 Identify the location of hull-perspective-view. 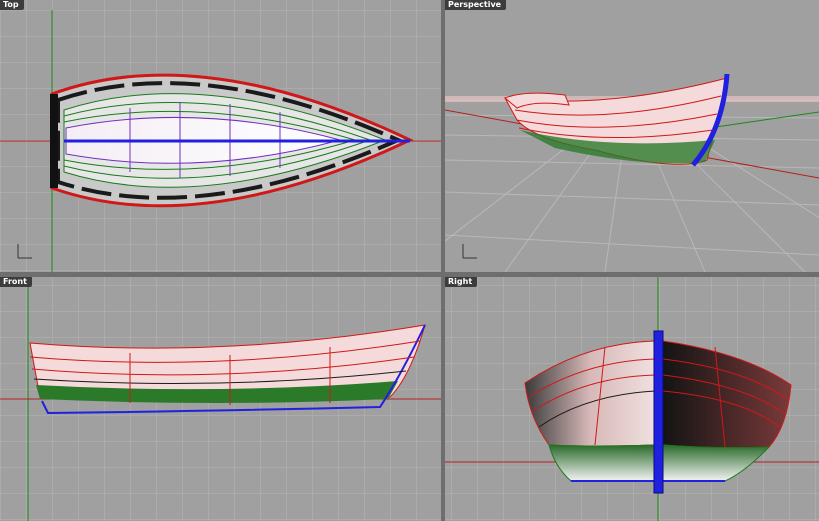
(617, 120).